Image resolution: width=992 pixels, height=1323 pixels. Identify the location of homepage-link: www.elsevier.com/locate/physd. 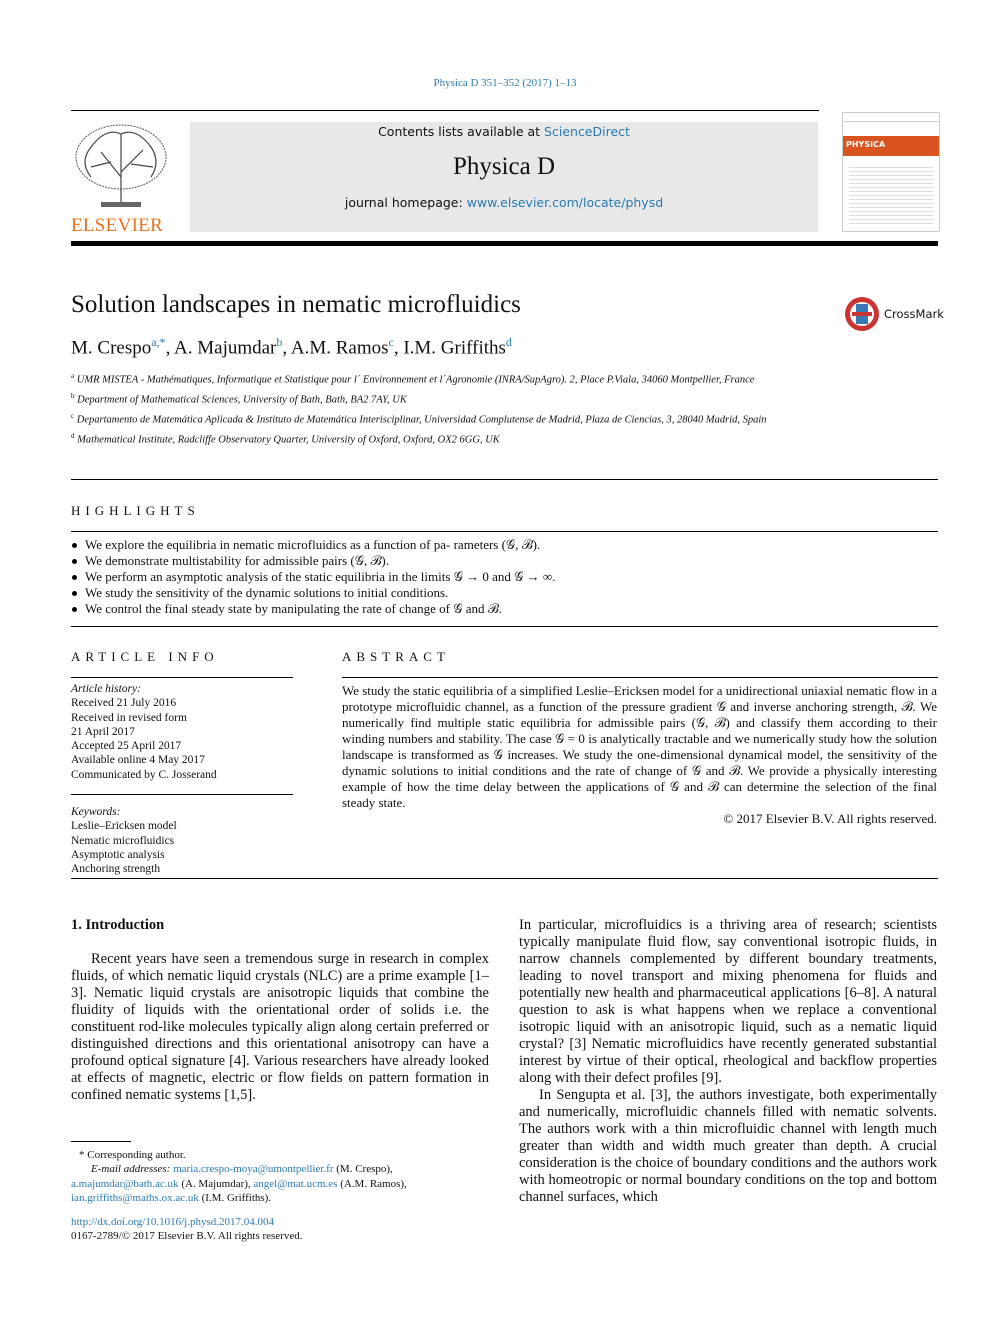
(565, 202).